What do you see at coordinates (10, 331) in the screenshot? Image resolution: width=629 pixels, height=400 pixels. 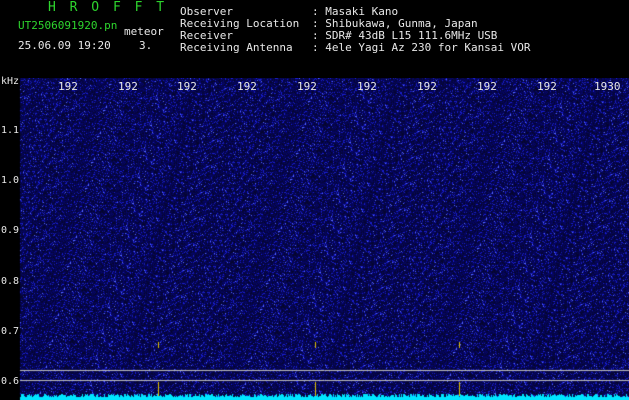 I see `y-tick-label: 0.7` at bounding box center [10, 331].